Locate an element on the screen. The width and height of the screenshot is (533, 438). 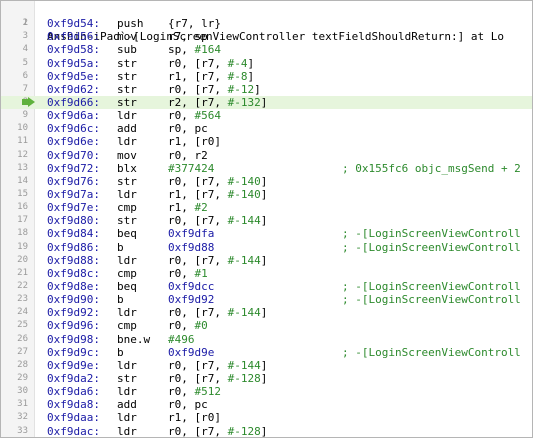
instruction-operands: #496 is located at coordinates (181, 339).